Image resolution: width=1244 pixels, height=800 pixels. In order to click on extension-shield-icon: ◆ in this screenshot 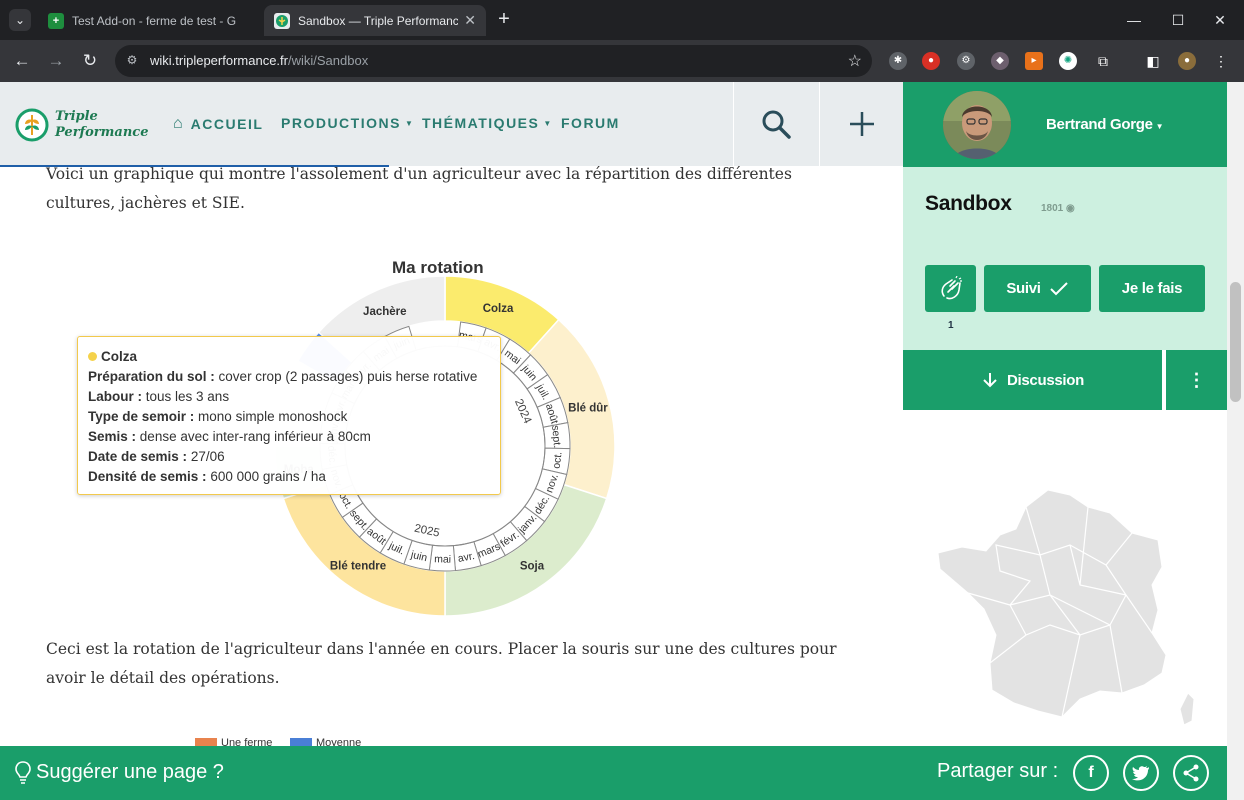, I will do `click(1000, 61)`.